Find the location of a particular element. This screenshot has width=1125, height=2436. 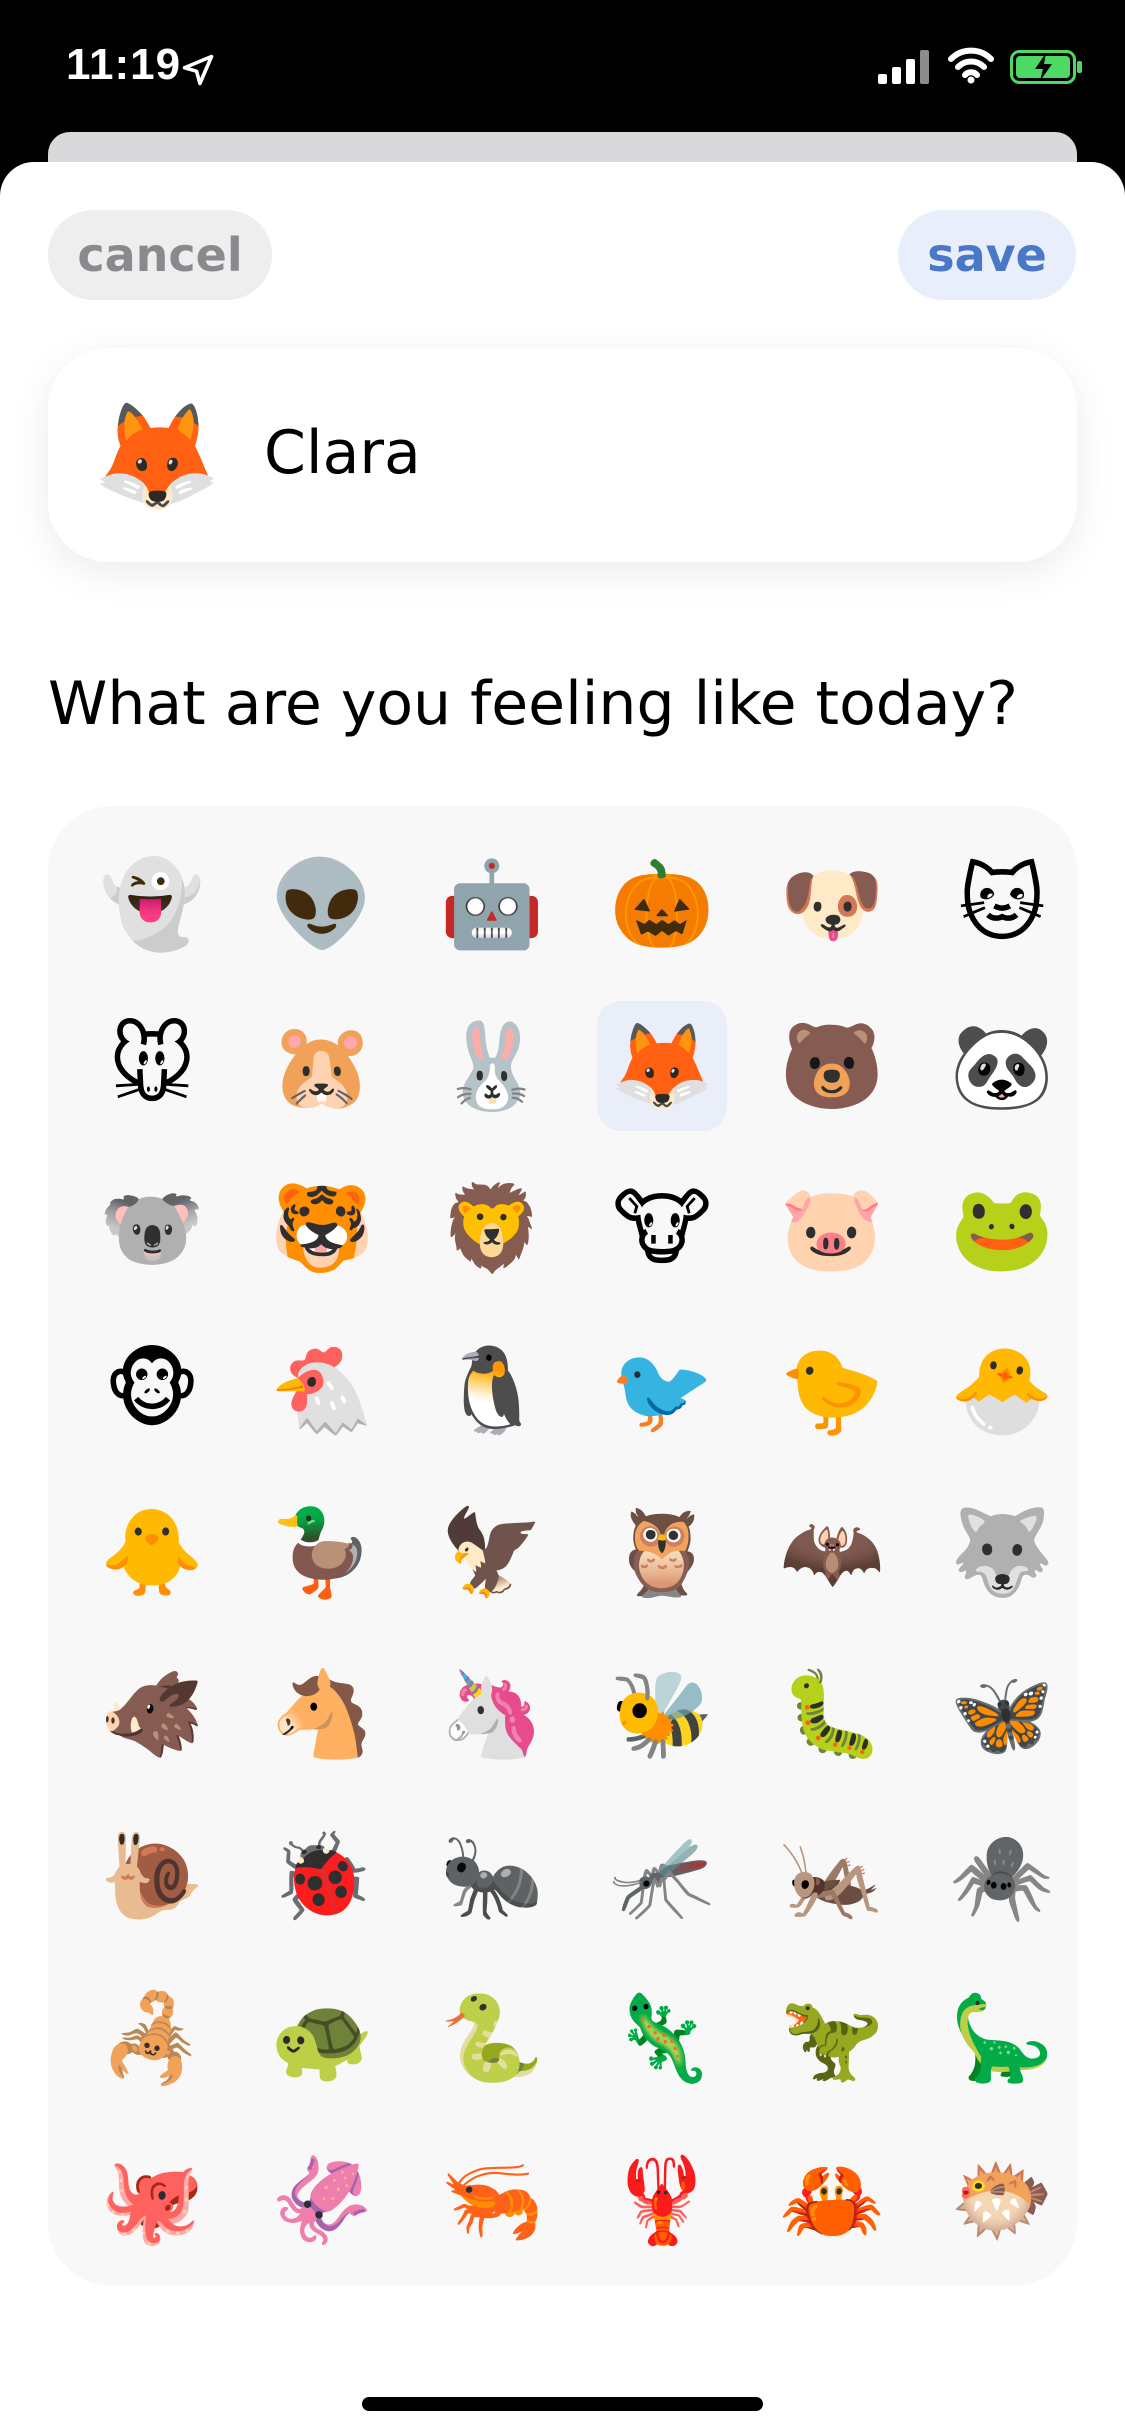

emoji-option: 🕷️ is located at coordinates (1002, 1876).